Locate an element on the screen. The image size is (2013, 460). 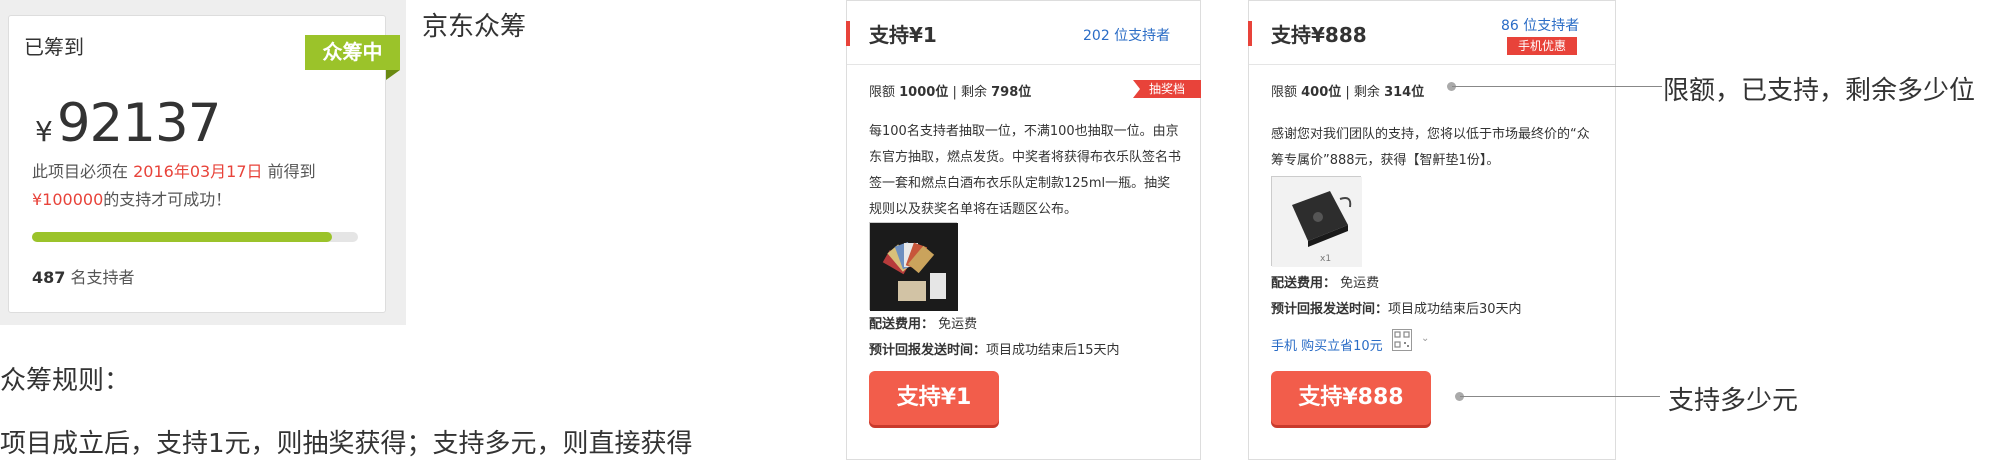
quota-value: 400位 is located at coordinates (1321, 92).